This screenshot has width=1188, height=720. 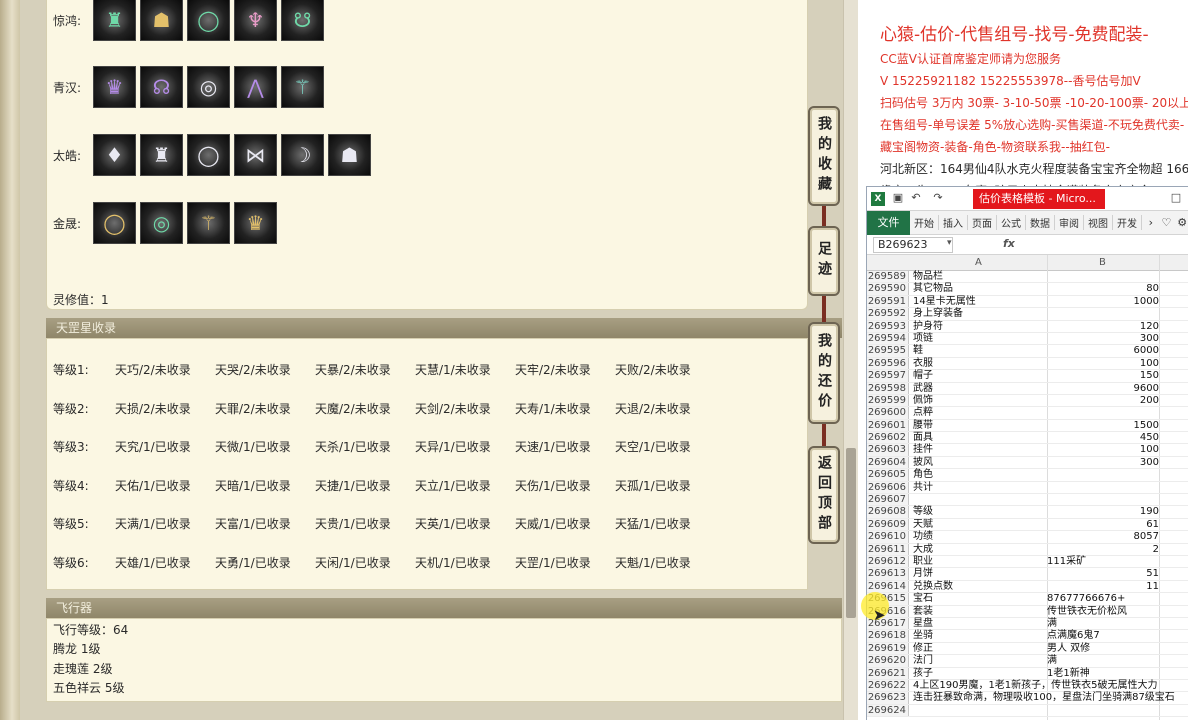 I want to click on cell-a: 星盘, so click(x=980, y=624).